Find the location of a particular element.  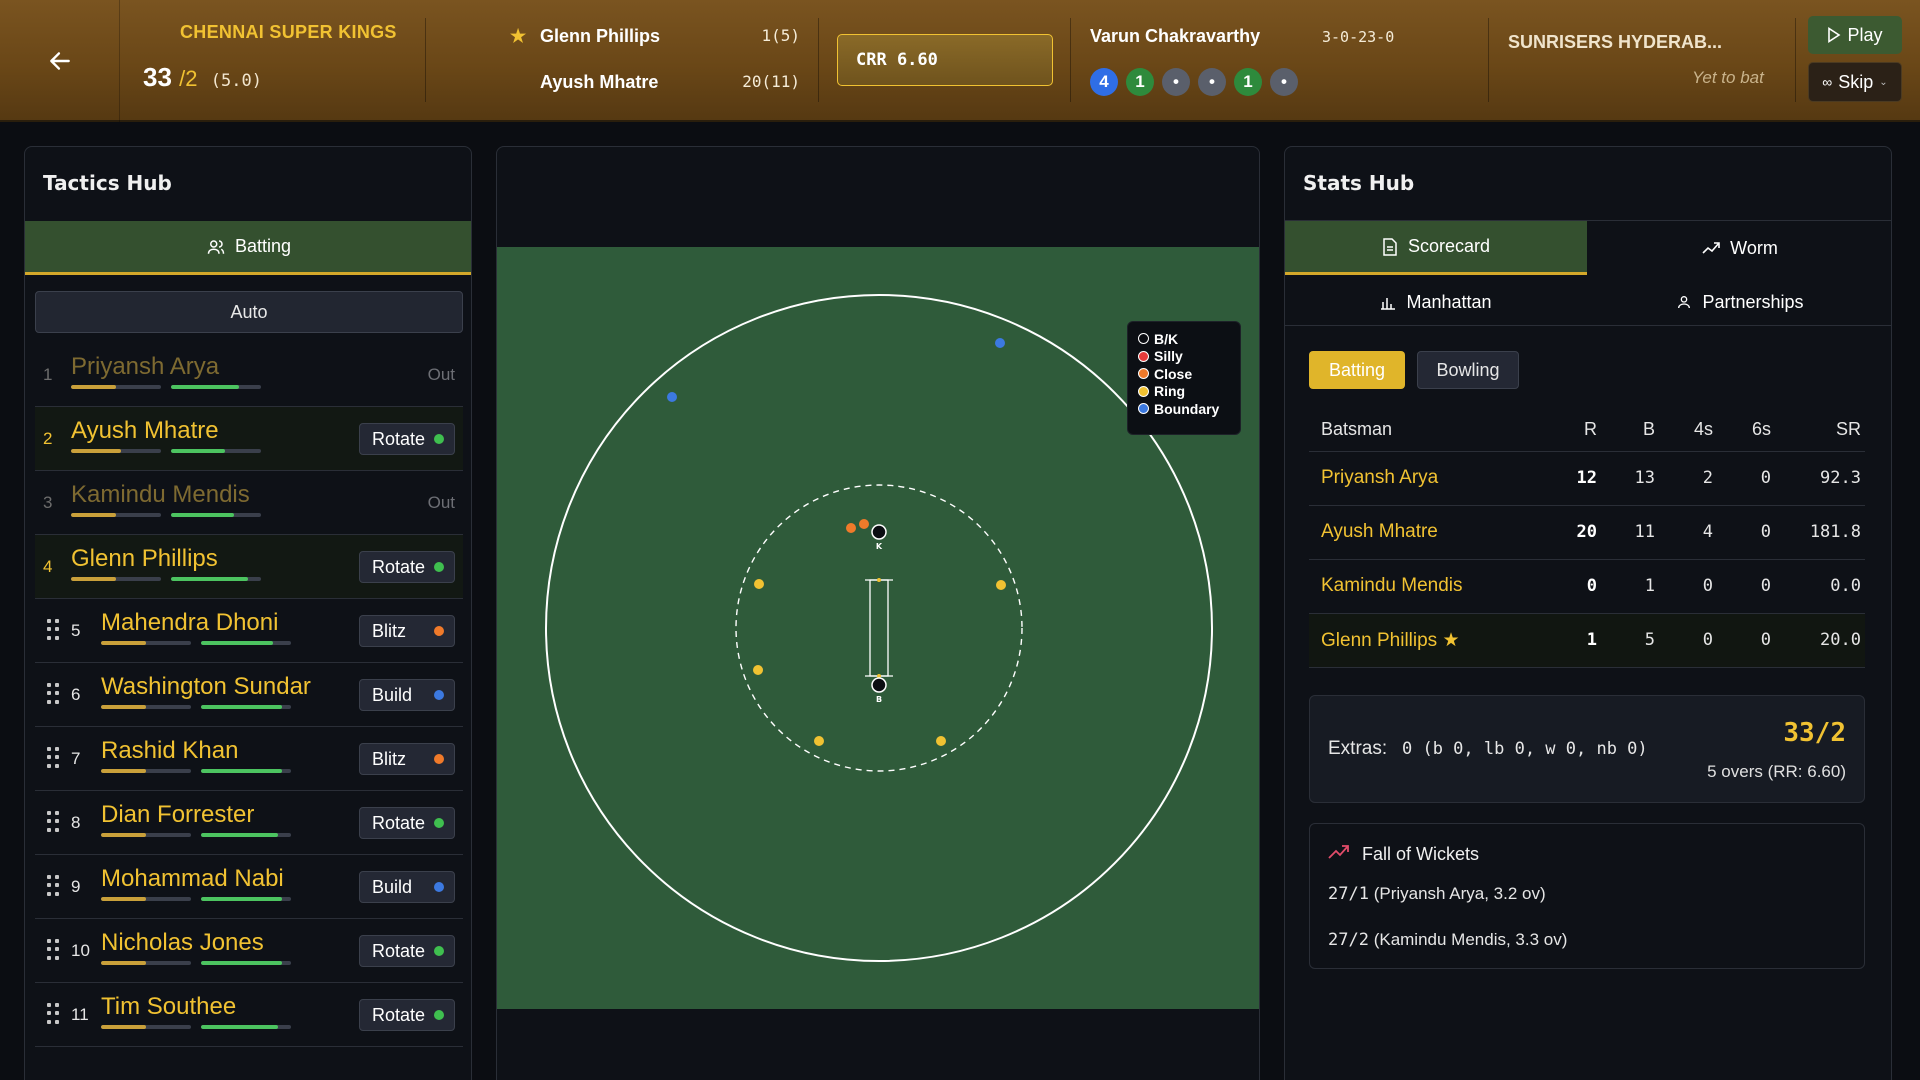

fow-item: 27/1 (Priyansh Arya, 3.2 ov) is located at coordinates (1437, 894).